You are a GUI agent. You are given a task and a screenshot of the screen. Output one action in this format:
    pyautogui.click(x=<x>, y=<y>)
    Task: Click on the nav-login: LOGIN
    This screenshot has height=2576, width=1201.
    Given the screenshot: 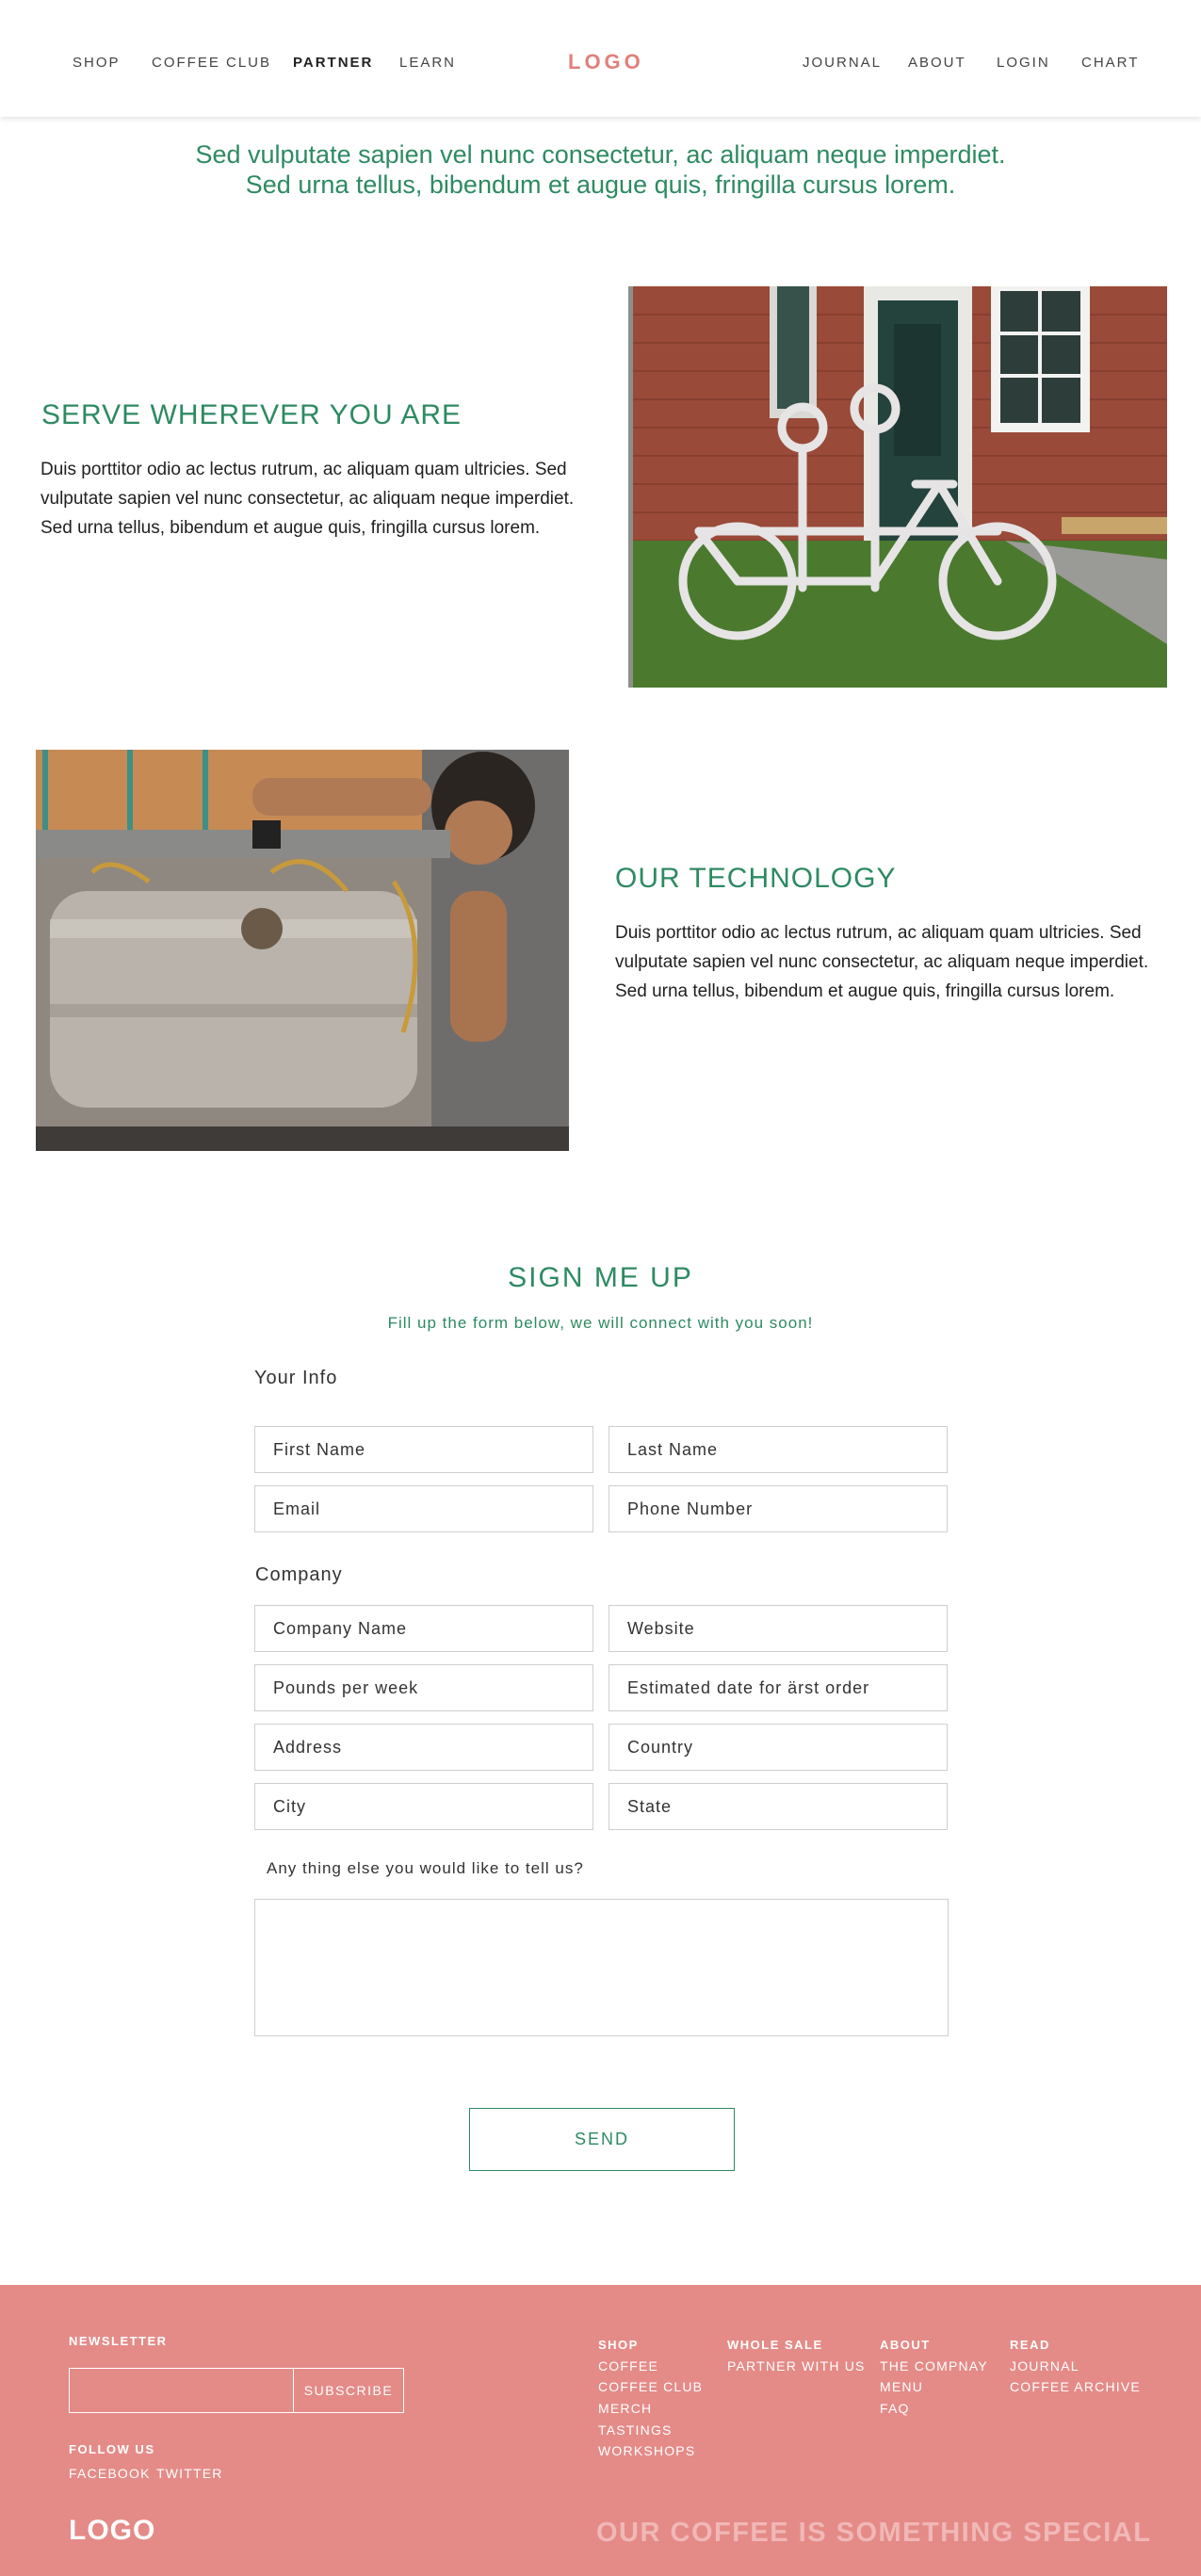 What is the action you would take?
    pyautogui.click(x=1024, y=63)
    